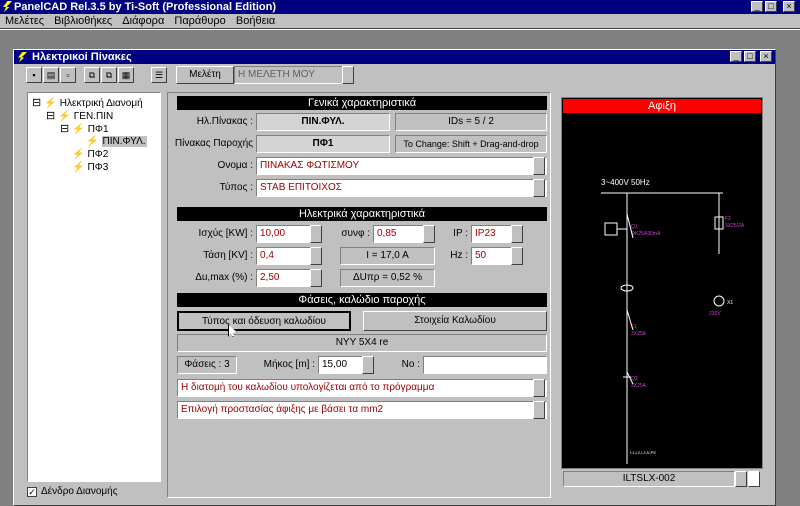  I want to click on q1-spec: ΦΚ25A30mA, so click(646, 234).